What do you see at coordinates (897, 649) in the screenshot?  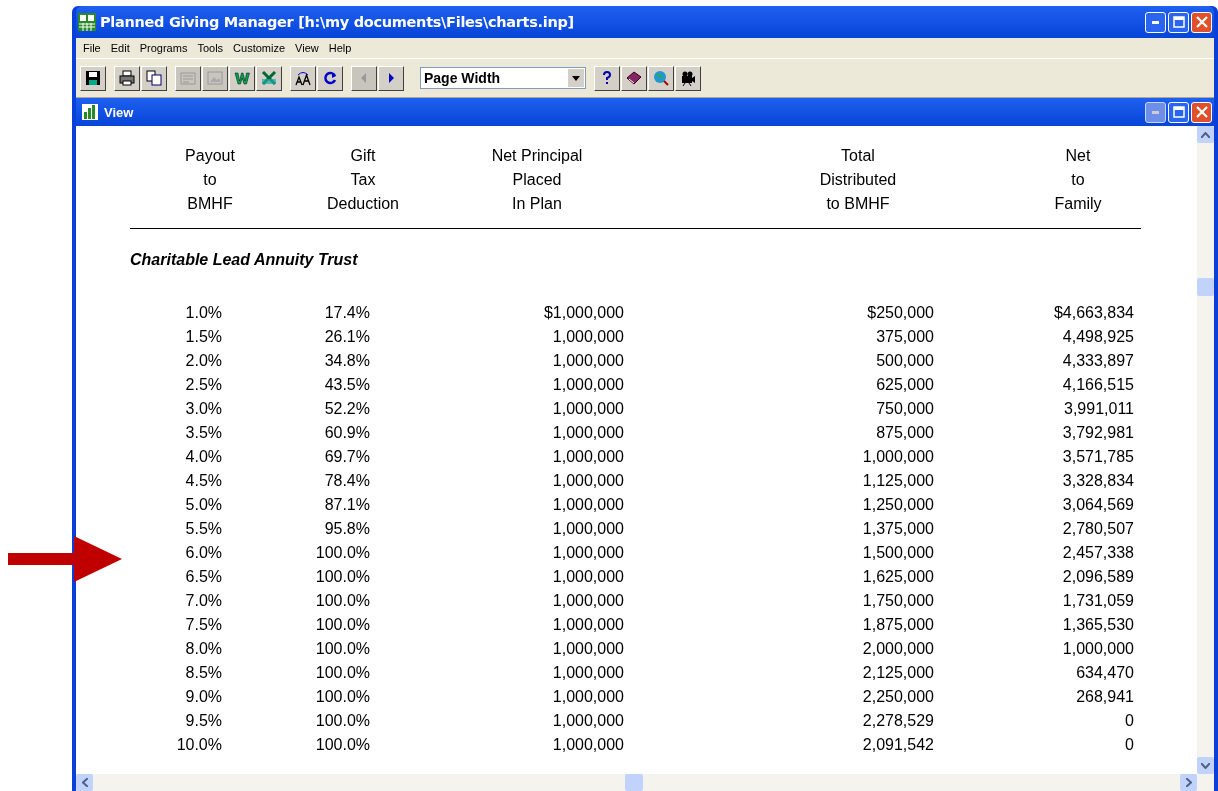 I see `table-cell-text: 2,000,000` at bounding box center [897, 649].